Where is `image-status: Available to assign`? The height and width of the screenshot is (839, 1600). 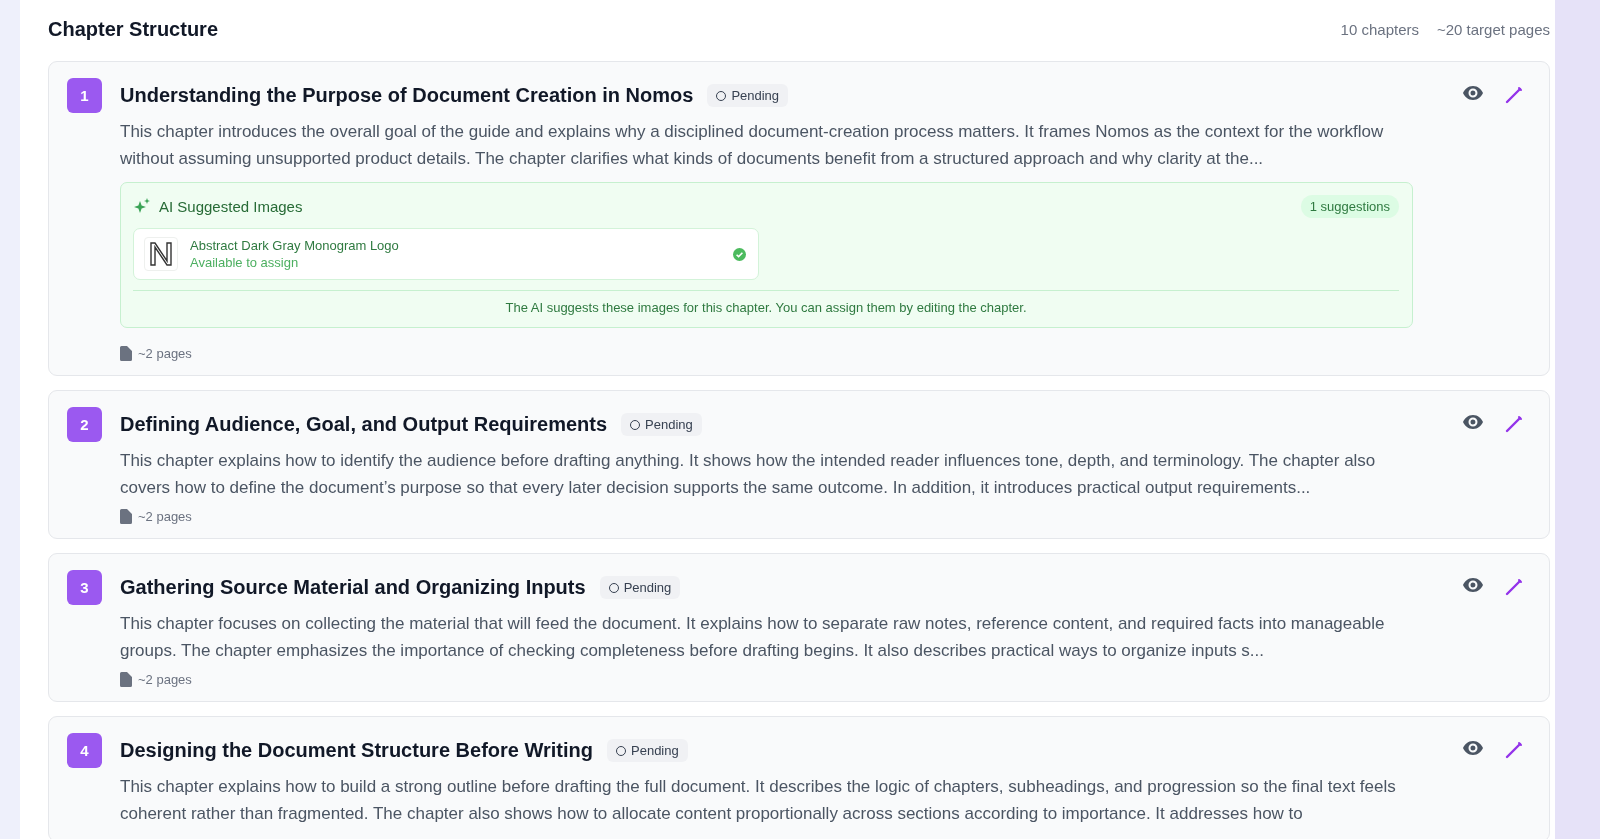 image-status: Available to assign is located at coordinates (245, 262).